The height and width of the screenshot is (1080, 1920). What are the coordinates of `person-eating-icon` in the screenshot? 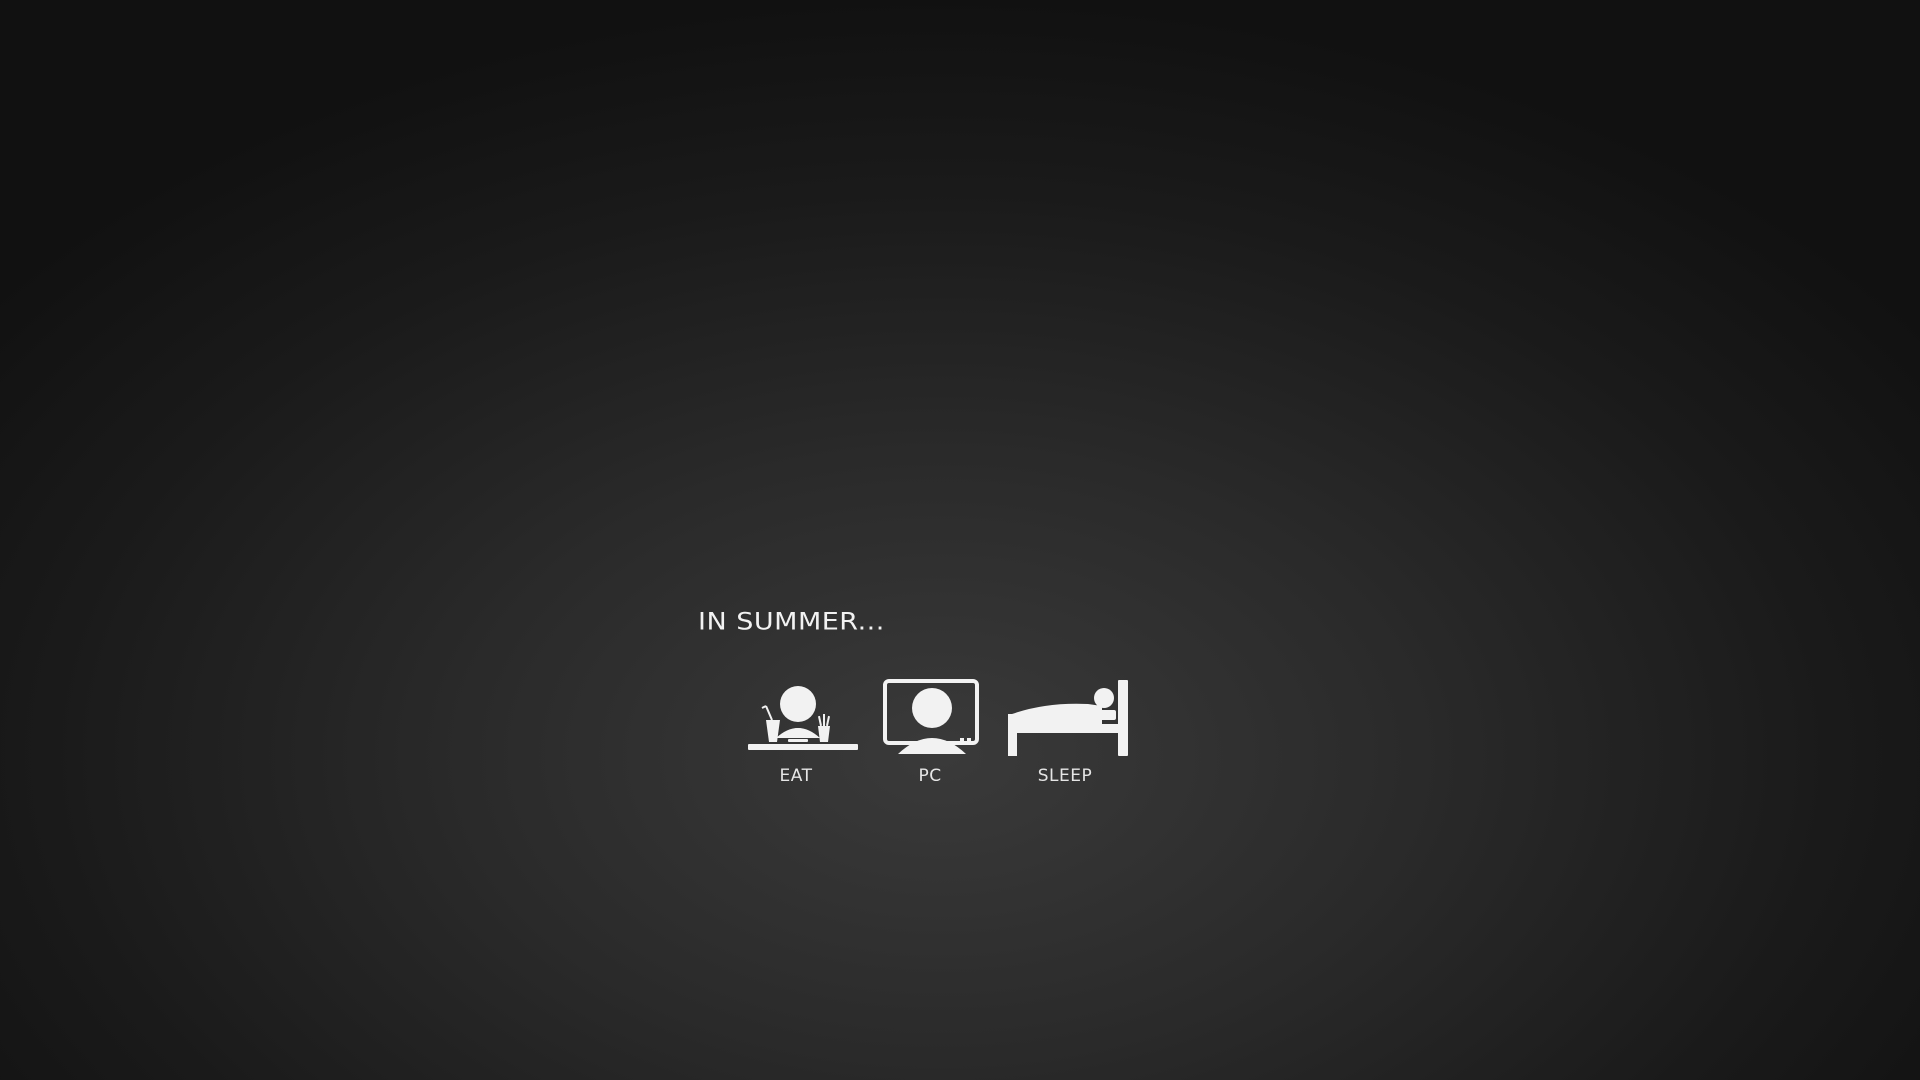 It's located at (804, 719).